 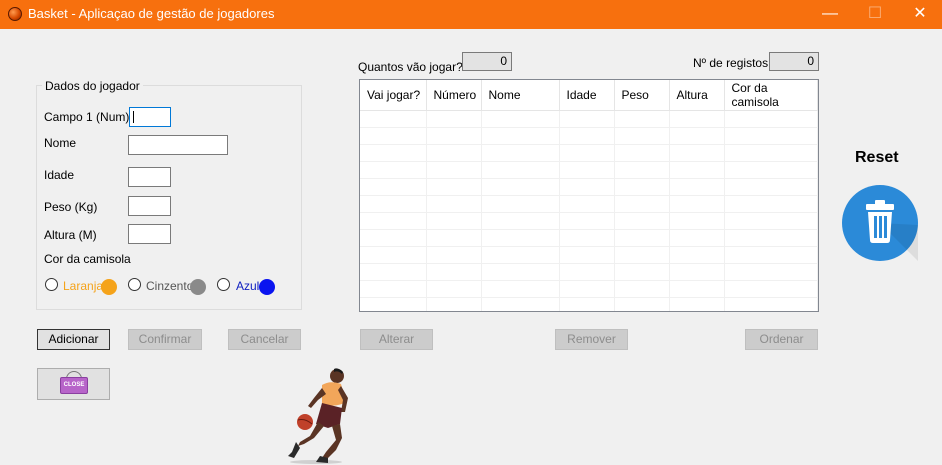 I want to click on campo1-input, so click(x=150, y=117).